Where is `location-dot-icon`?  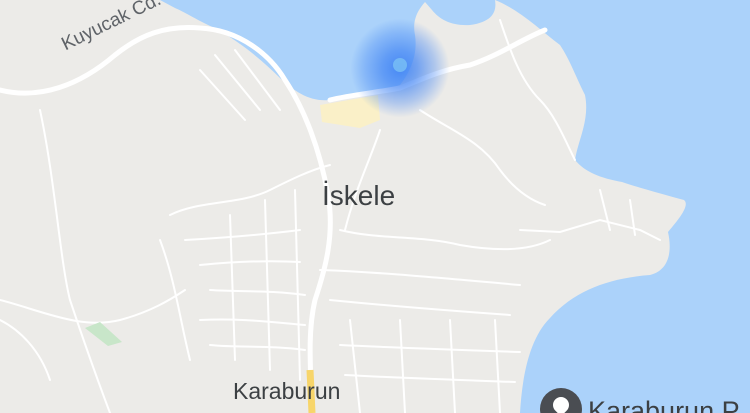 location-dot-icon is located at coordinates (400, 65).